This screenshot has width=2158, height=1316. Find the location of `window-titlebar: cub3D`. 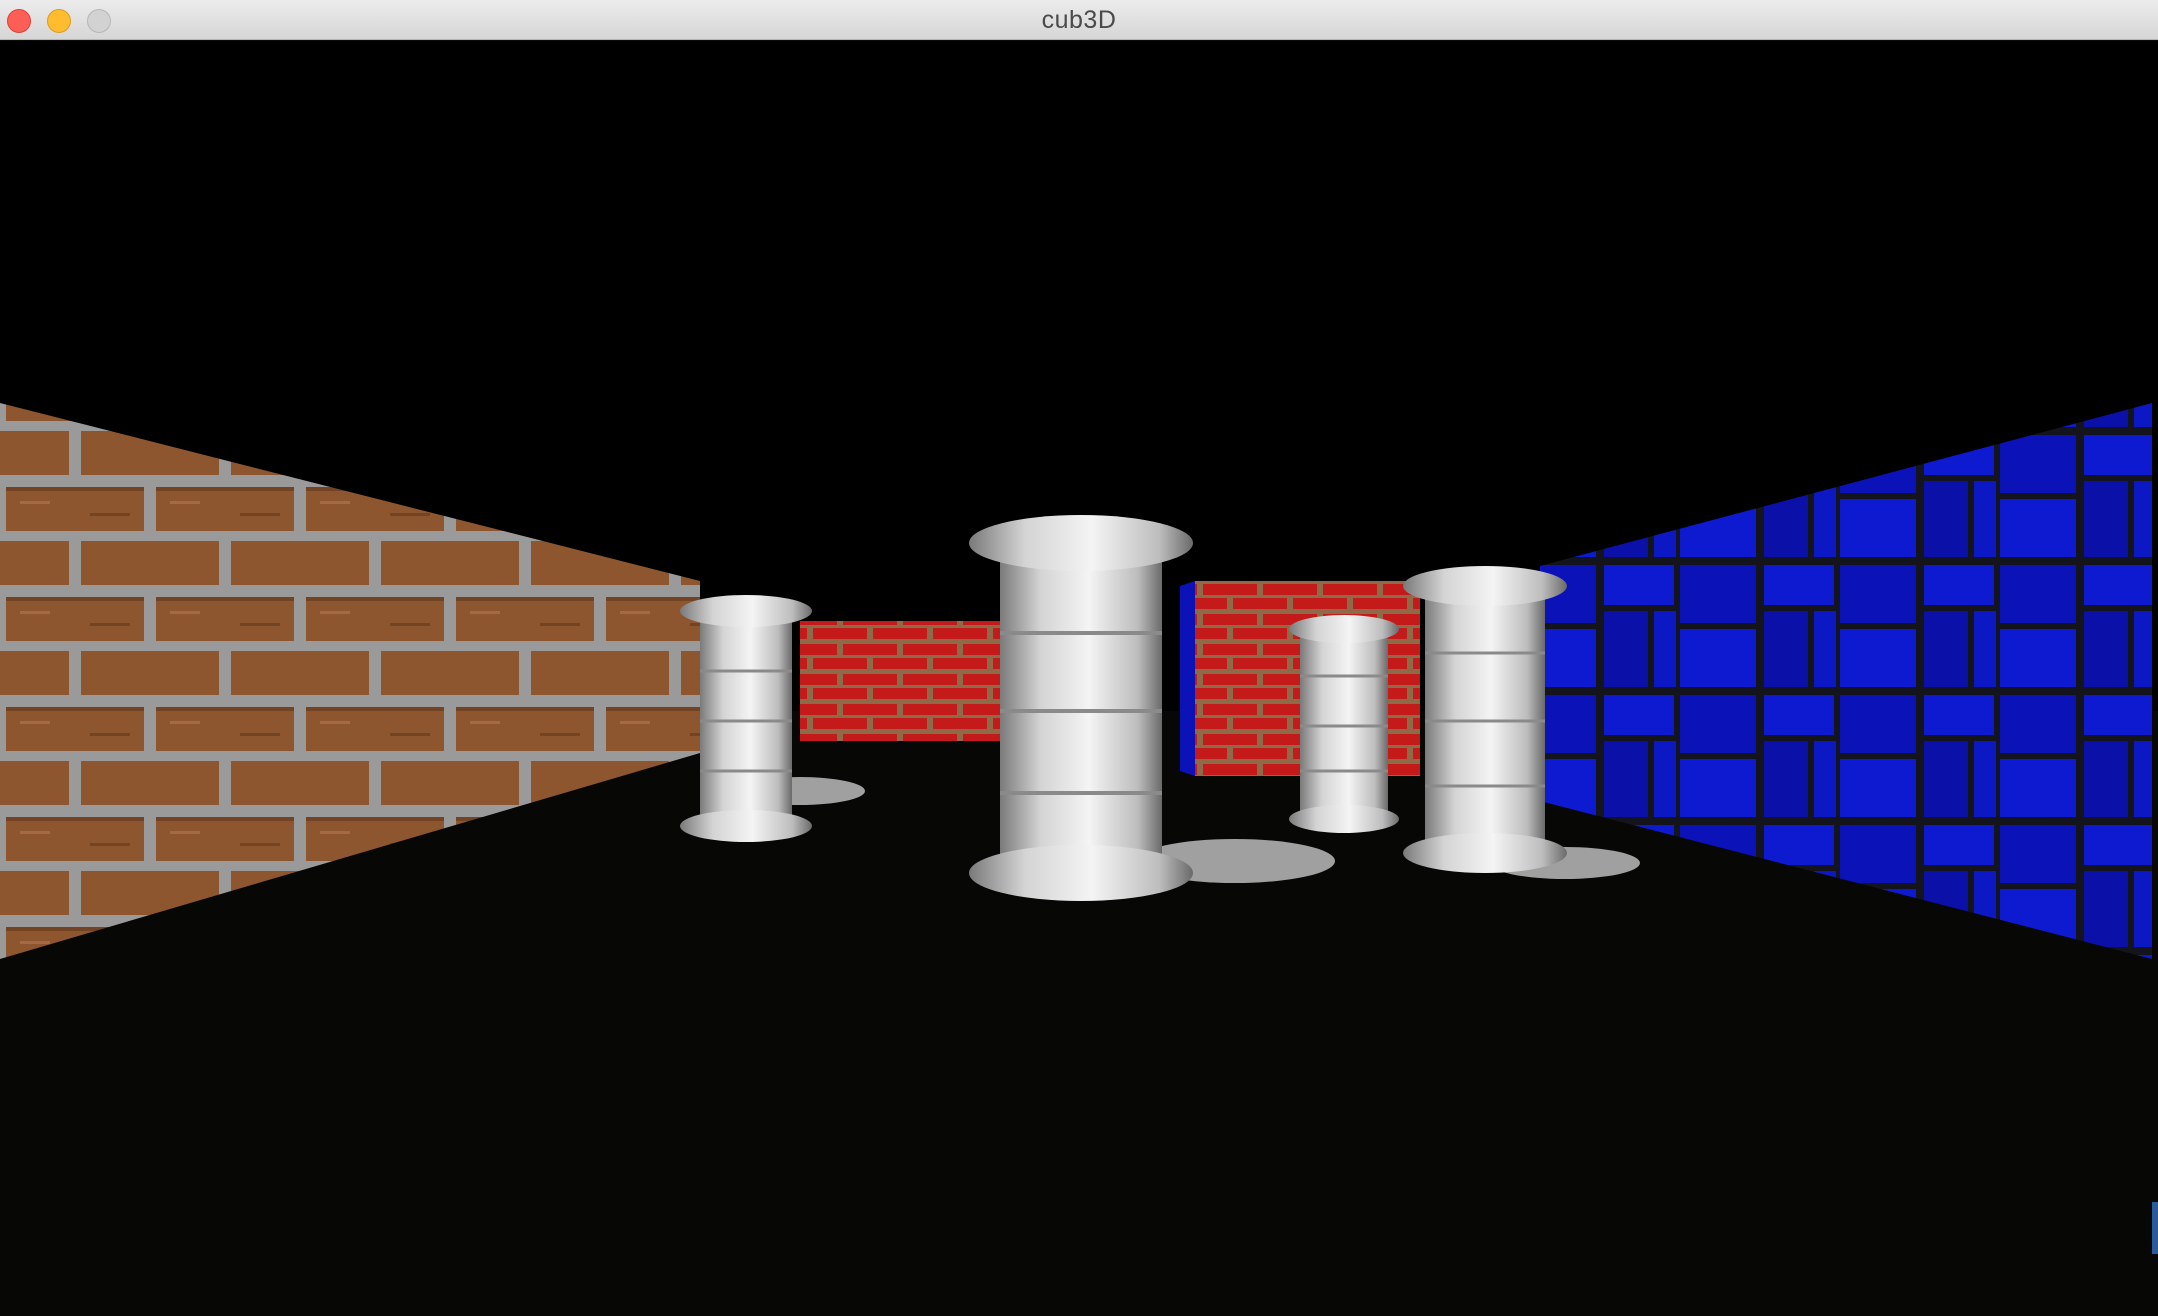

window-titlebar: cub3D is located at coordinates (1079, 20).